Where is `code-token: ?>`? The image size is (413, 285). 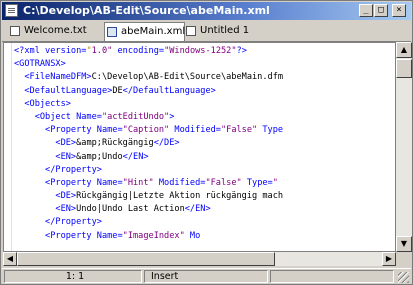
code-token: ?> is located at coordinates (241, 51).